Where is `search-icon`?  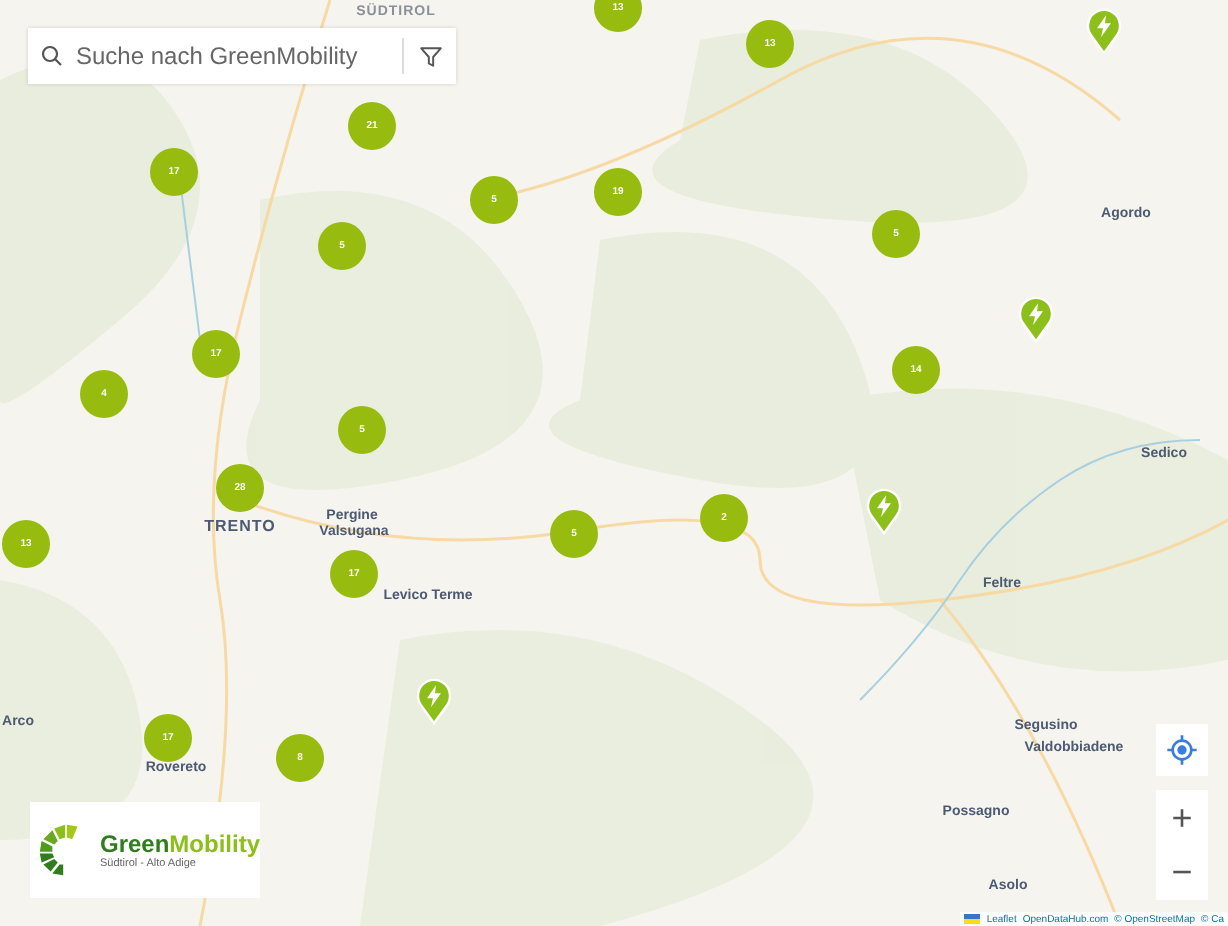 search-icon is located at coordinates (52, 56).